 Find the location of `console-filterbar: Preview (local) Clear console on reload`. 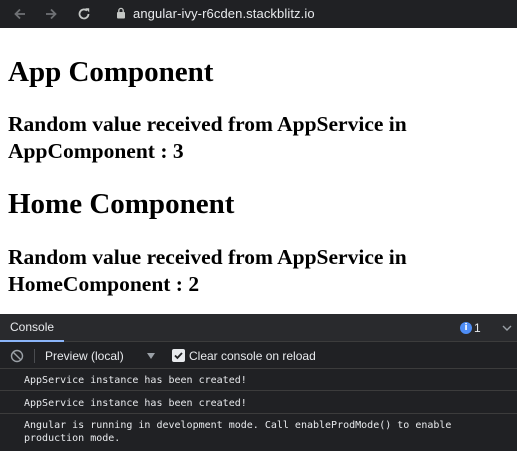

console-filterbar: Preview (local) Clear console on reload is located at coordinates (258, 356).